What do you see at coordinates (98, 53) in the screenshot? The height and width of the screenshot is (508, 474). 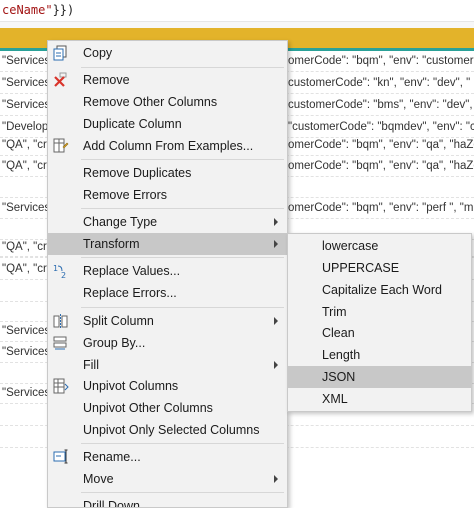 I see `menu-item-label: Copy` at bounding box center [98, 53].